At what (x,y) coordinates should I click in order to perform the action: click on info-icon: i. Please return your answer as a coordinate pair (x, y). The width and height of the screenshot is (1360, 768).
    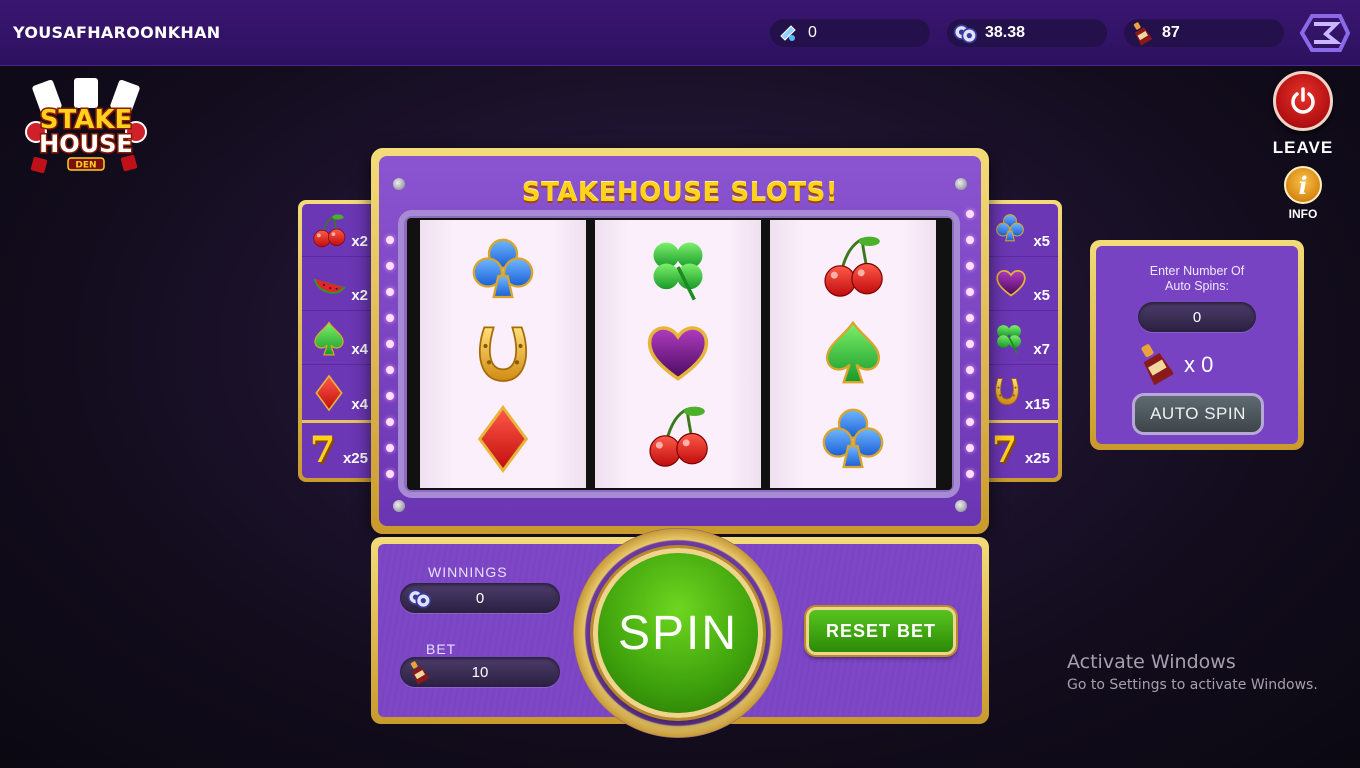
    Looking at the image, I should click on (1303, 185).